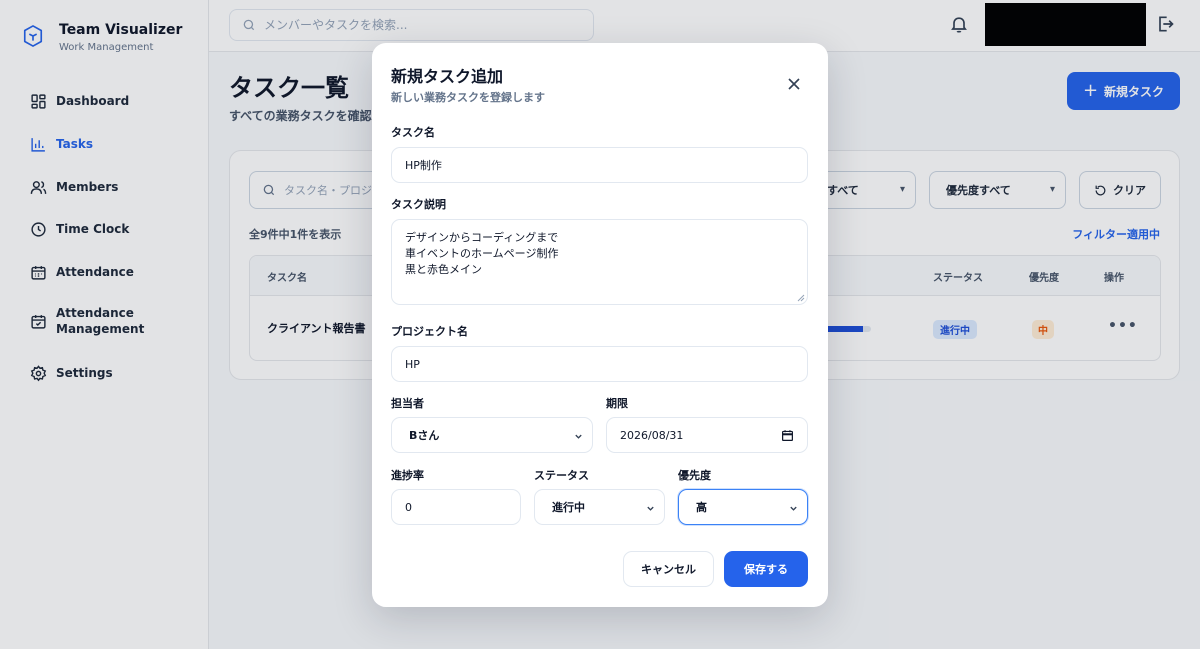  What do you see at coordinates (424, 435) in the screenshot?
I see `assignee-value: Bさん` at bounding box center [424, 435].